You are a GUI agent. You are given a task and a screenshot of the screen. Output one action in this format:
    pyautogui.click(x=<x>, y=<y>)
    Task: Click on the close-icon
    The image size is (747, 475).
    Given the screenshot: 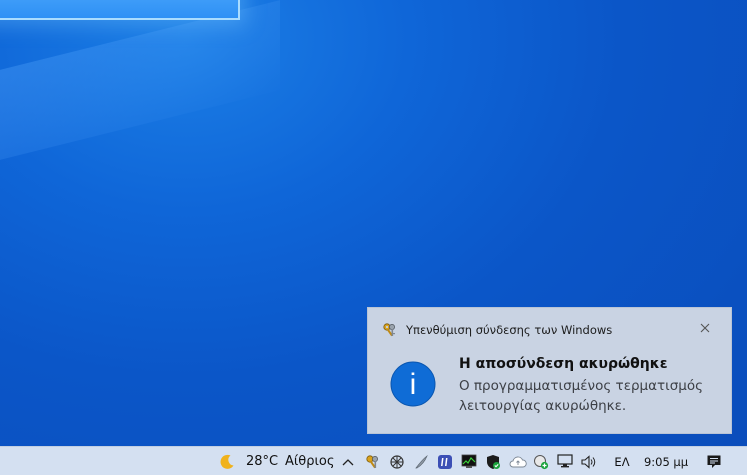 What is the action you would take?
    pyautogui.click(x=705, y=328)
    